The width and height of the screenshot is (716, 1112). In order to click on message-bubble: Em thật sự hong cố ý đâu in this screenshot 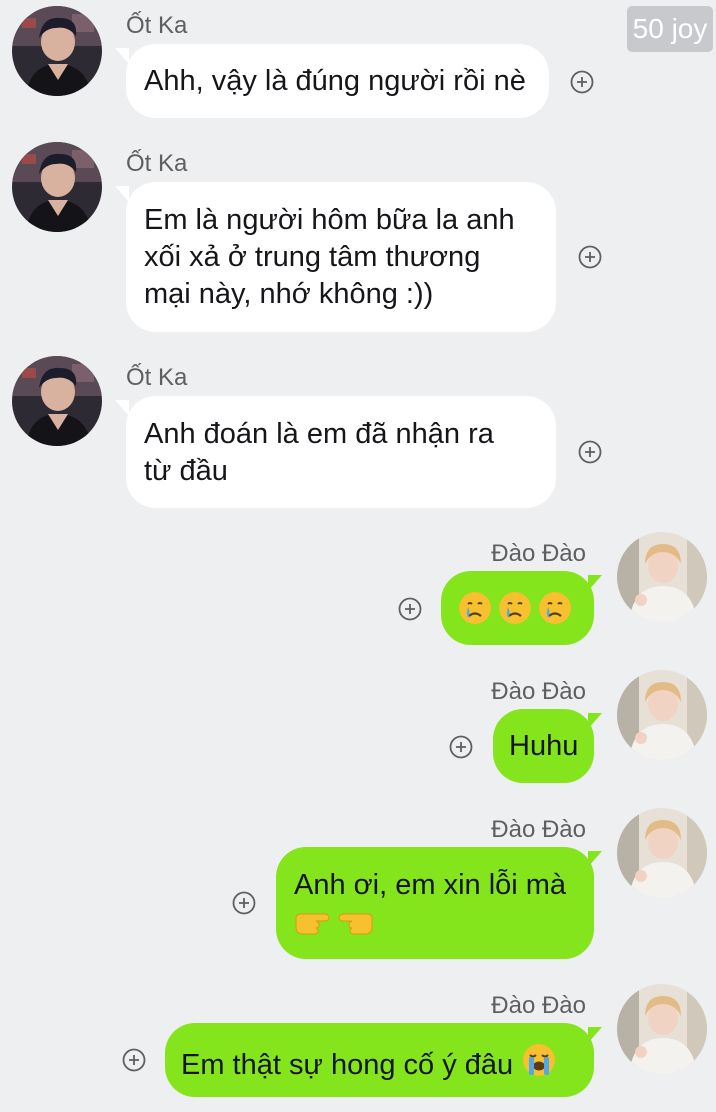, I will do `click(379, 1060)`.